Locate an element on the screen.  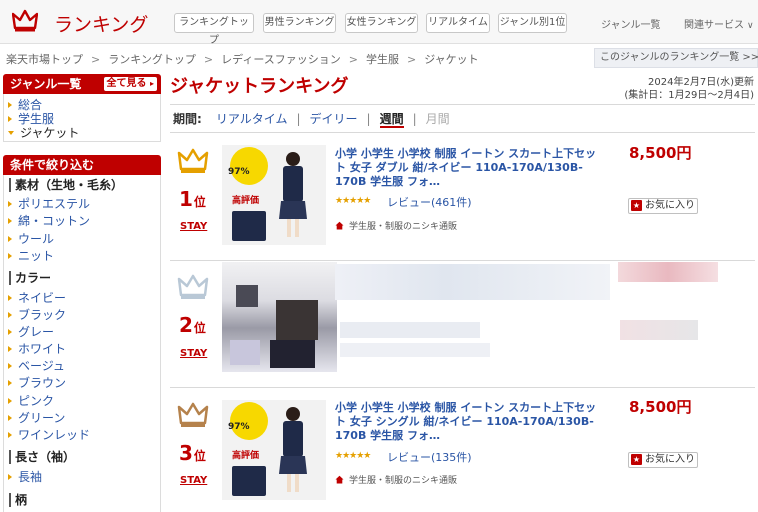
blurred-shop is located at coordinates (415, 350).